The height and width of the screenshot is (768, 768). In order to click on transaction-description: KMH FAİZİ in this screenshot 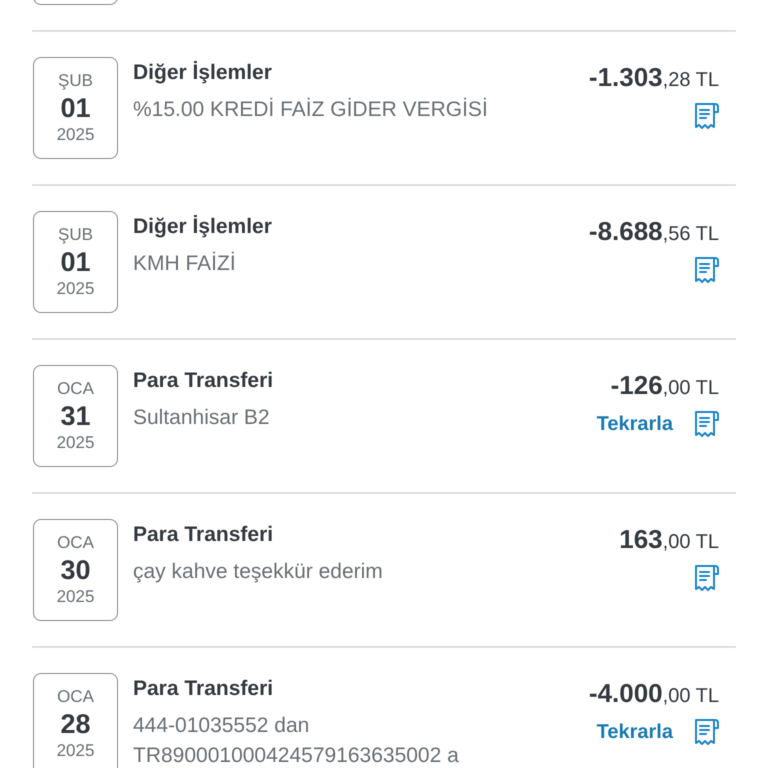, I will do `click(185, 263)`.